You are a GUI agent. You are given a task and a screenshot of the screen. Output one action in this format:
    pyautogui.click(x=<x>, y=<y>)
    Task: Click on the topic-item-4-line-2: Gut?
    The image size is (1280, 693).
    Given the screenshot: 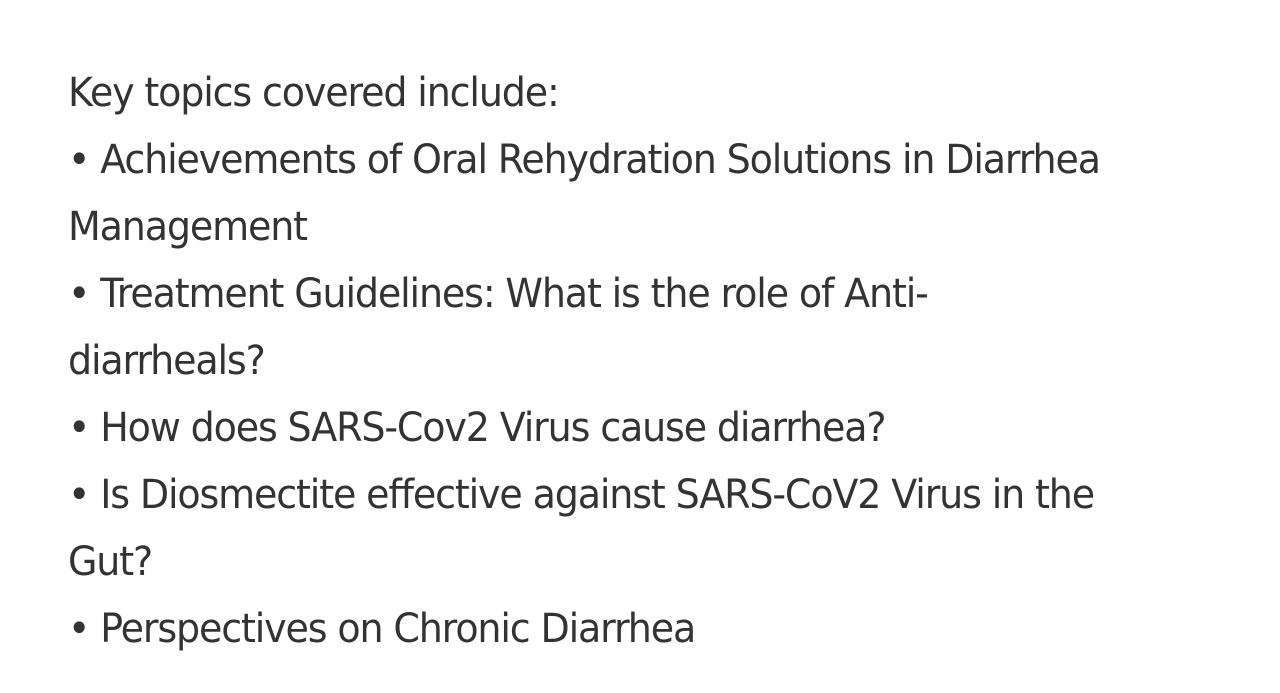 What is the action you would take?
    pyautogui.click(x=110, y=562)
    